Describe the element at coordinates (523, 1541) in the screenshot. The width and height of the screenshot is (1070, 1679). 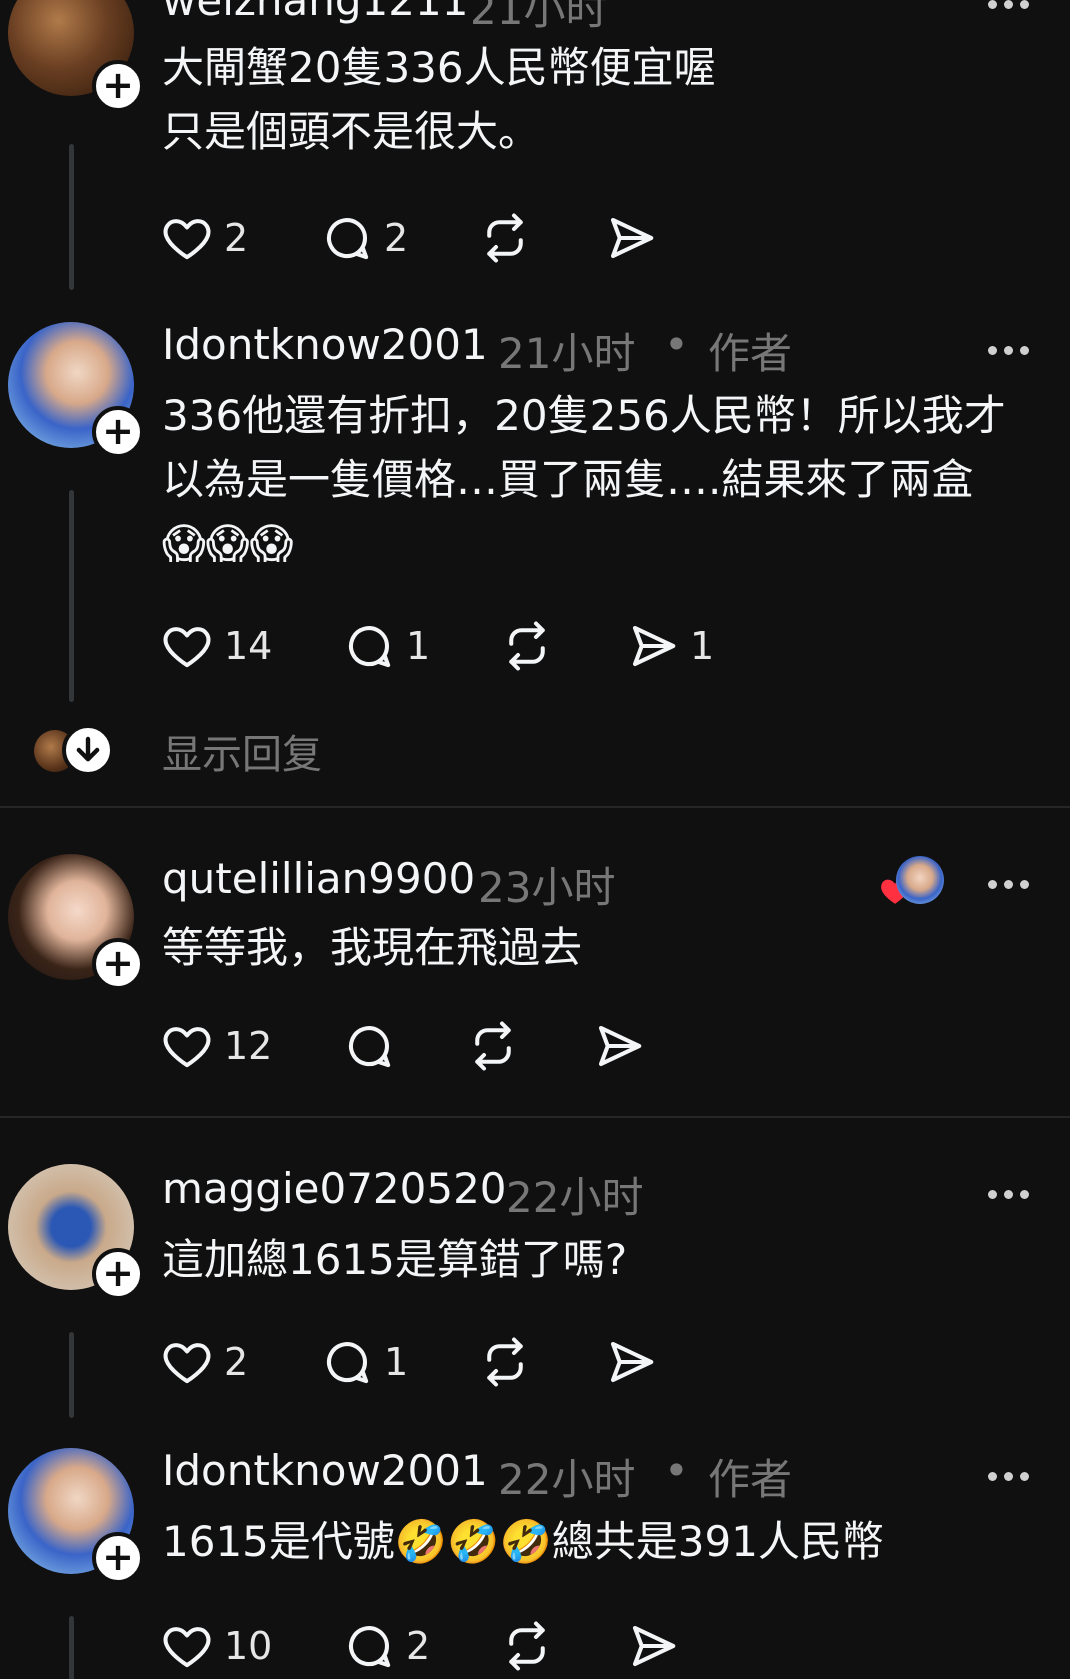
I see `post-text: 1615是代號🤣🤣🤣總共是391人民幣` at that location.